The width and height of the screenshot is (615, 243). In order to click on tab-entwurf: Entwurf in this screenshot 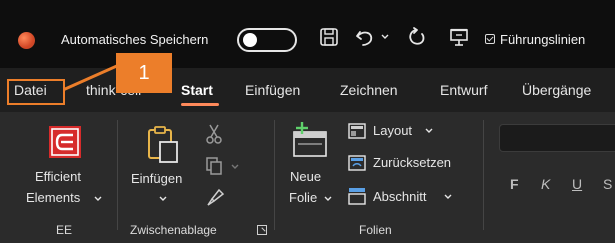, I will do `click(463, 90)`.